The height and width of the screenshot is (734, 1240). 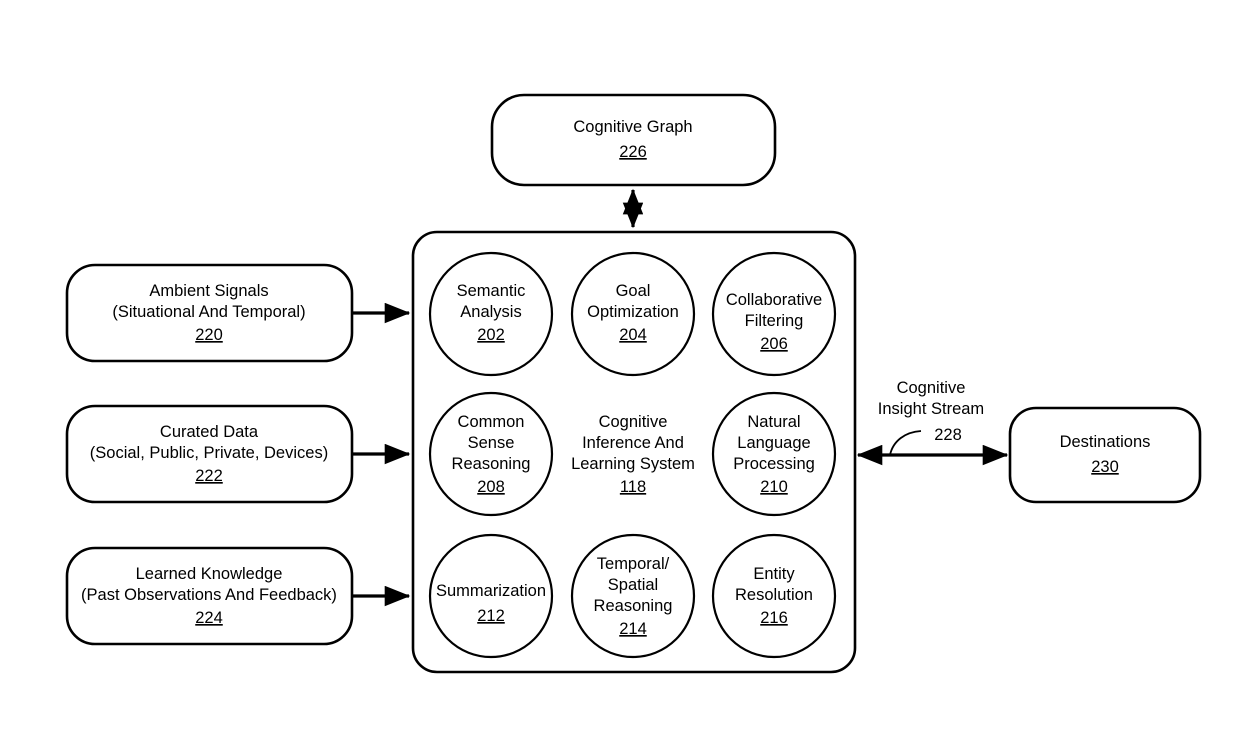 I want to click on temporal-spatial-reasoning-circle, so click(x=633, y=596).